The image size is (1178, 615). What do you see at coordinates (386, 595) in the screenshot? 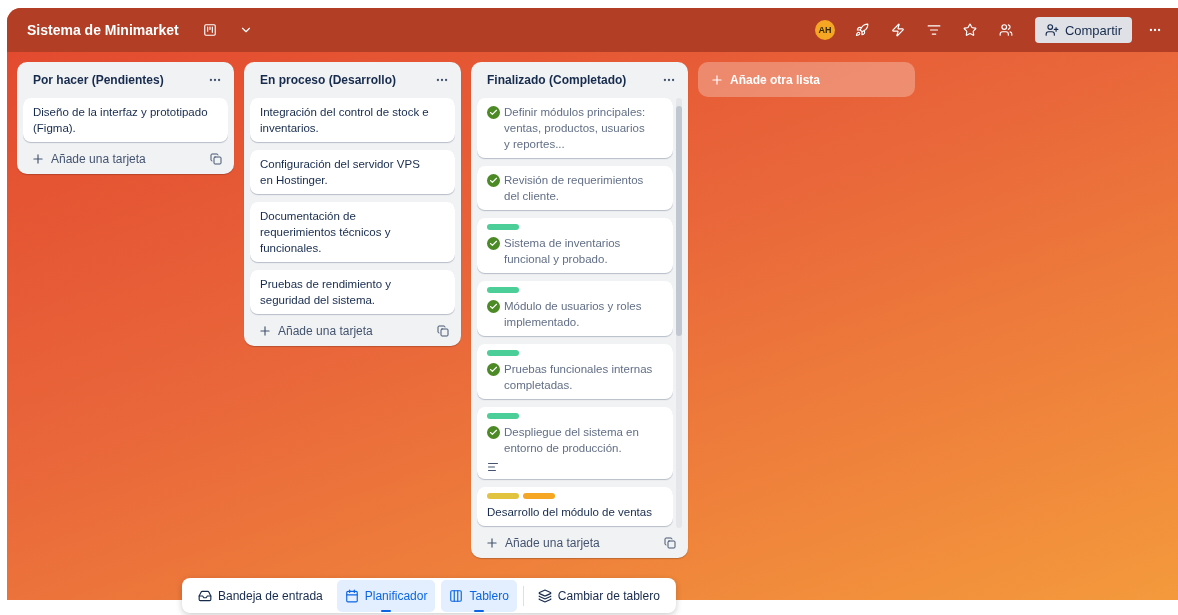
I see `nav-button: Planificador` at bounding box center [386, 595].